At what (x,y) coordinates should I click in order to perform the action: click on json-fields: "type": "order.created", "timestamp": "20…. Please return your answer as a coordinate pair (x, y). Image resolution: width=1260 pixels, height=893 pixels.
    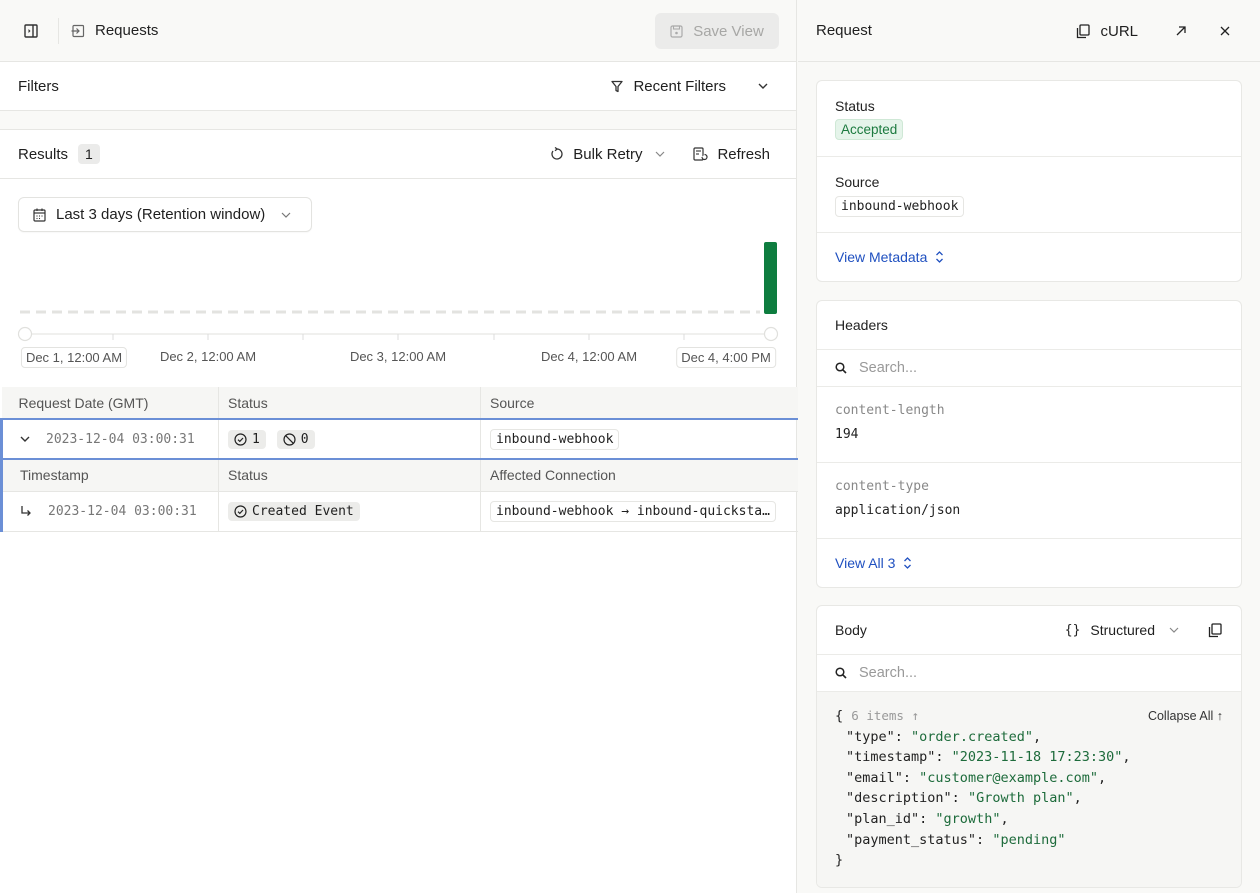
    Looking at the image, I should click on (1029, 789).